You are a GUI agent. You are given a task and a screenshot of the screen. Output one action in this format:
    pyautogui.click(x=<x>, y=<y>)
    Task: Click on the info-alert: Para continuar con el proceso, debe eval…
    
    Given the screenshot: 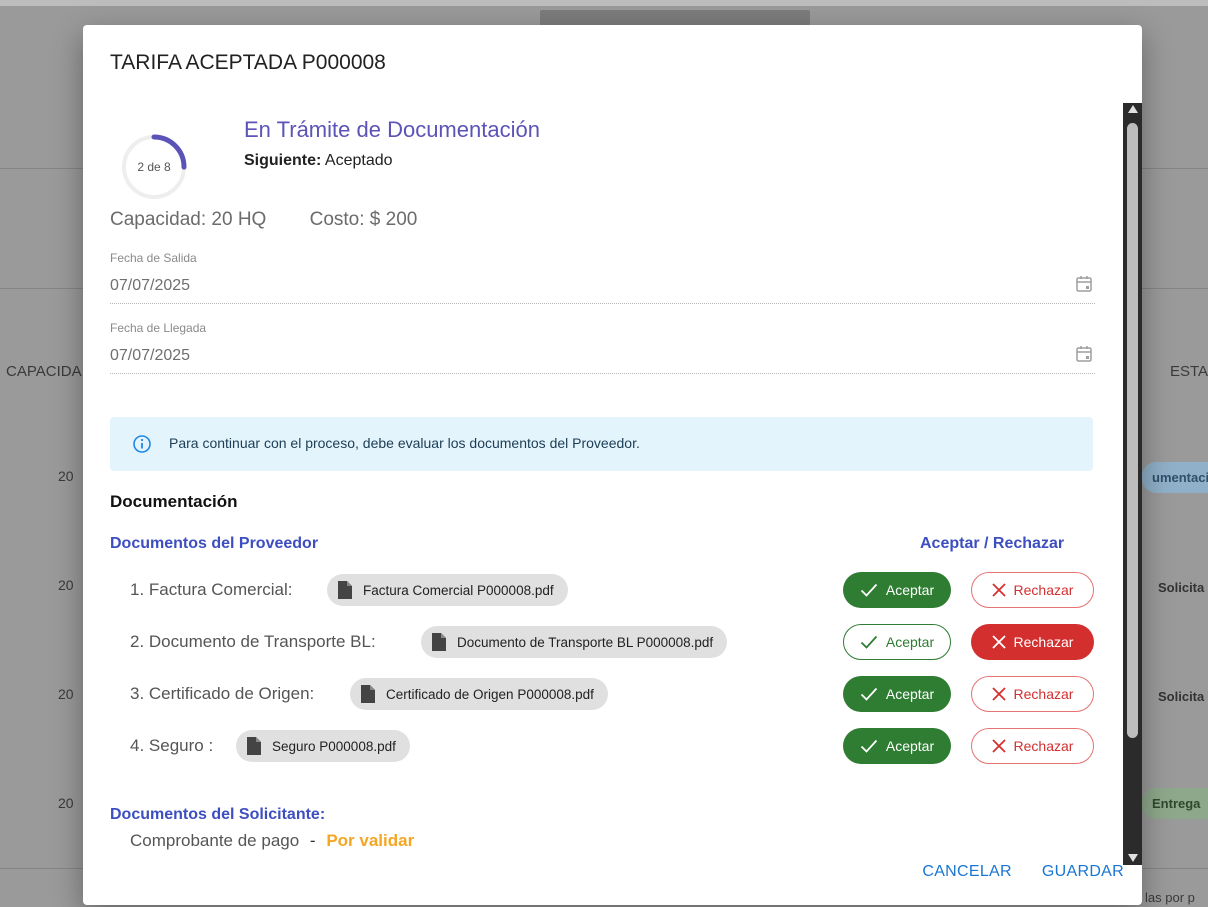 What is the action you would take?
    pyautogui.click(x=601, y=444)
    